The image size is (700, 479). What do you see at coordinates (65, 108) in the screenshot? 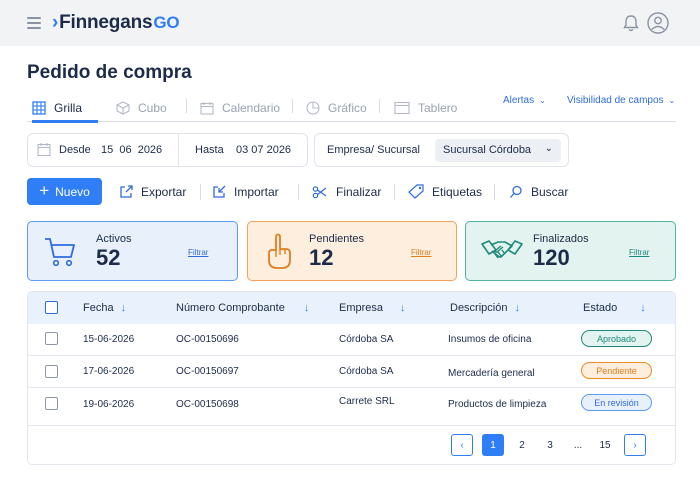
I see `tab-grilla: Grilla` at bounding box center [65, 108].